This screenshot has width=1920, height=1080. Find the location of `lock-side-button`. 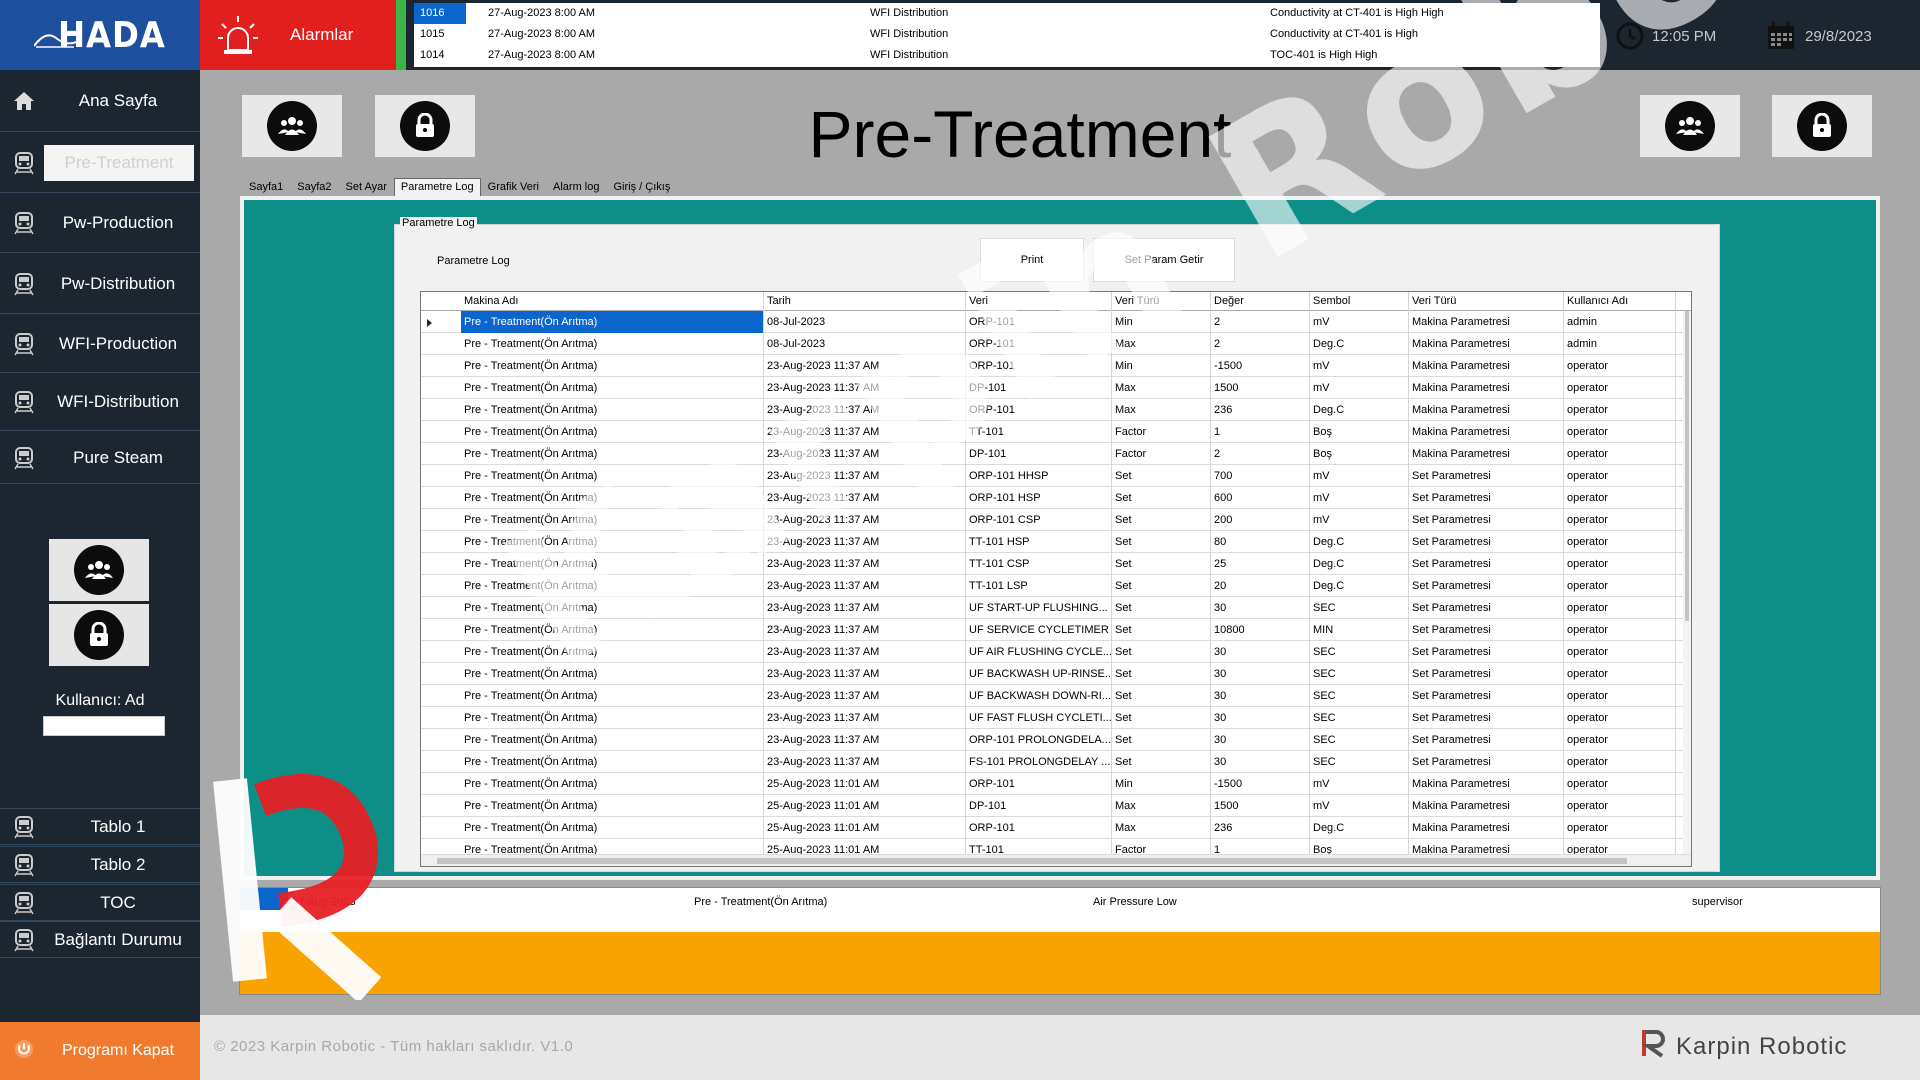

lock-side-button is located at coordinates (99, 635).